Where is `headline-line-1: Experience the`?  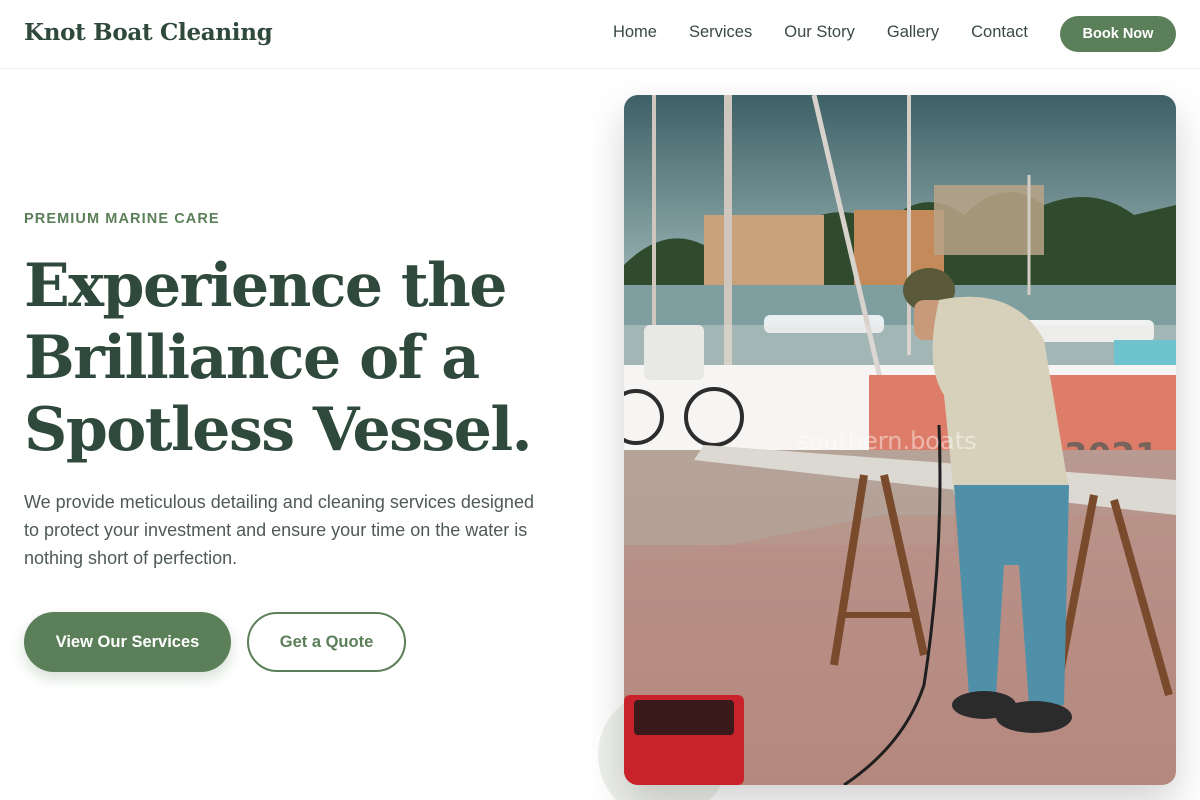 headline-line-1: Experience the is located at coordinates (265, 286).